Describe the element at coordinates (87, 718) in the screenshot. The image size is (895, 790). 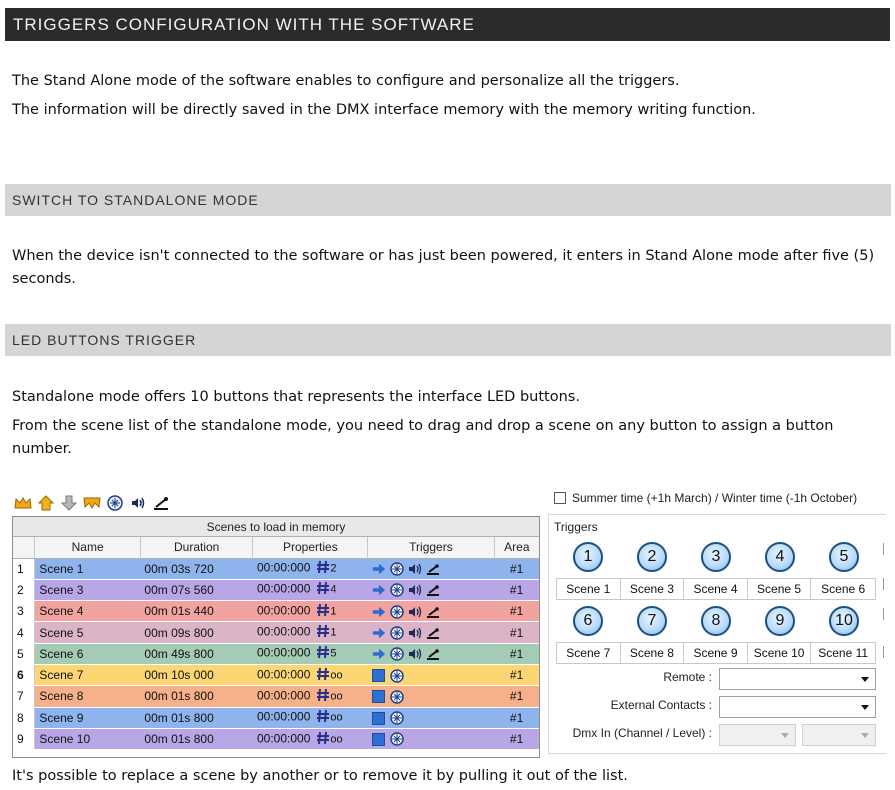
I see `scene-name-cell: Scene 9` at that location.